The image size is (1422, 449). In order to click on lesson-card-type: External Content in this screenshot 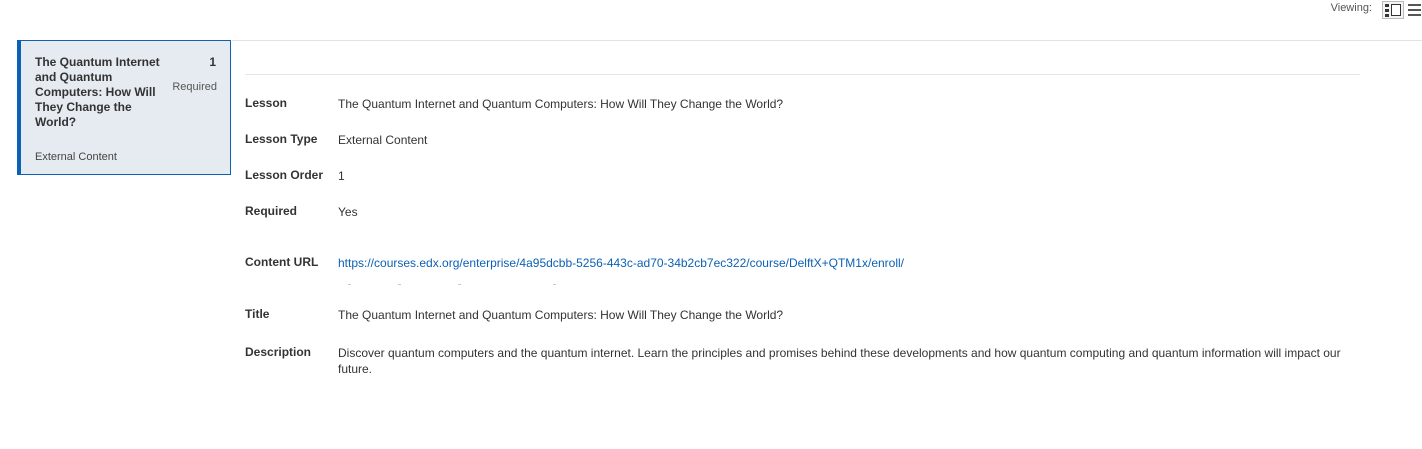, I will do `click(76, 157)`.